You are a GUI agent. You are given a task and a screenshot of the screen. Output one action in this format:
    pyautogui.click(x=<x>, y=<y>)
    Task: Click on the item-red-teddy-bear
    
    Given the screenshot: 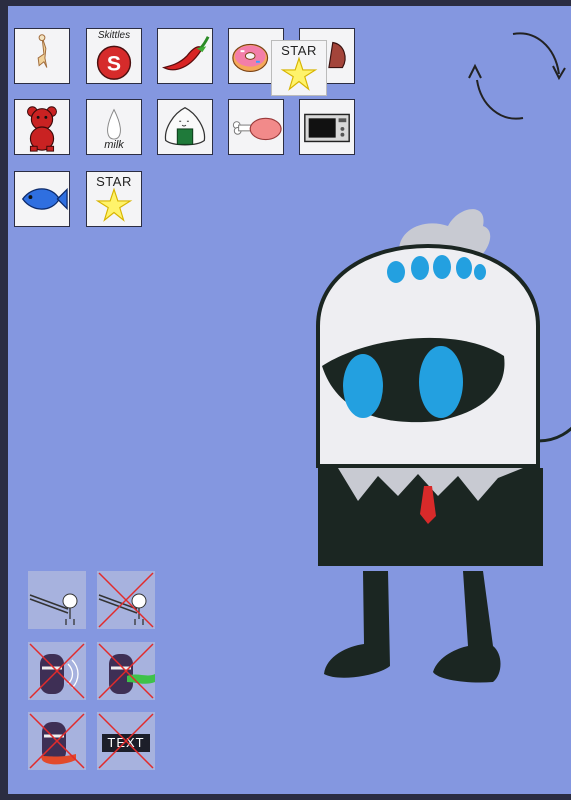 What is the action you would take?
    pyautogui.click(x=42, y=127)
    